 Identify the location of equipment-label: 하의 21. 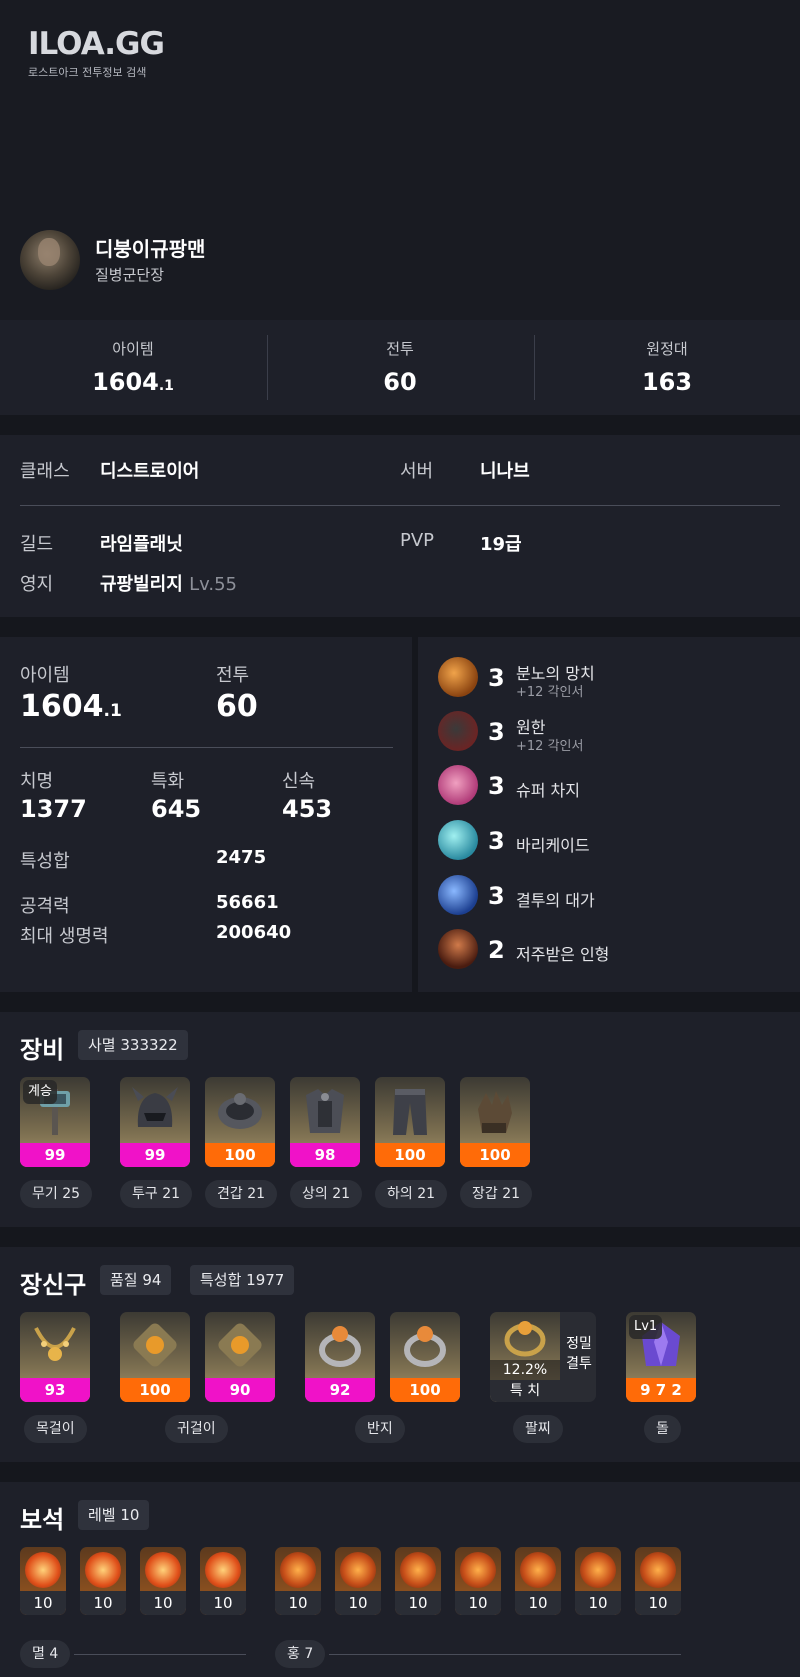
(411, 1194).